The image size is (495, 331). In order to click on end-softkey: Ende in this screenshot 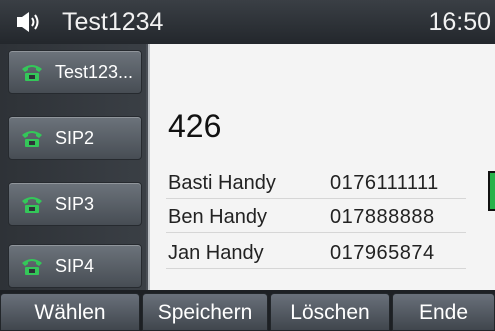, I will do `click(443, 312)`.